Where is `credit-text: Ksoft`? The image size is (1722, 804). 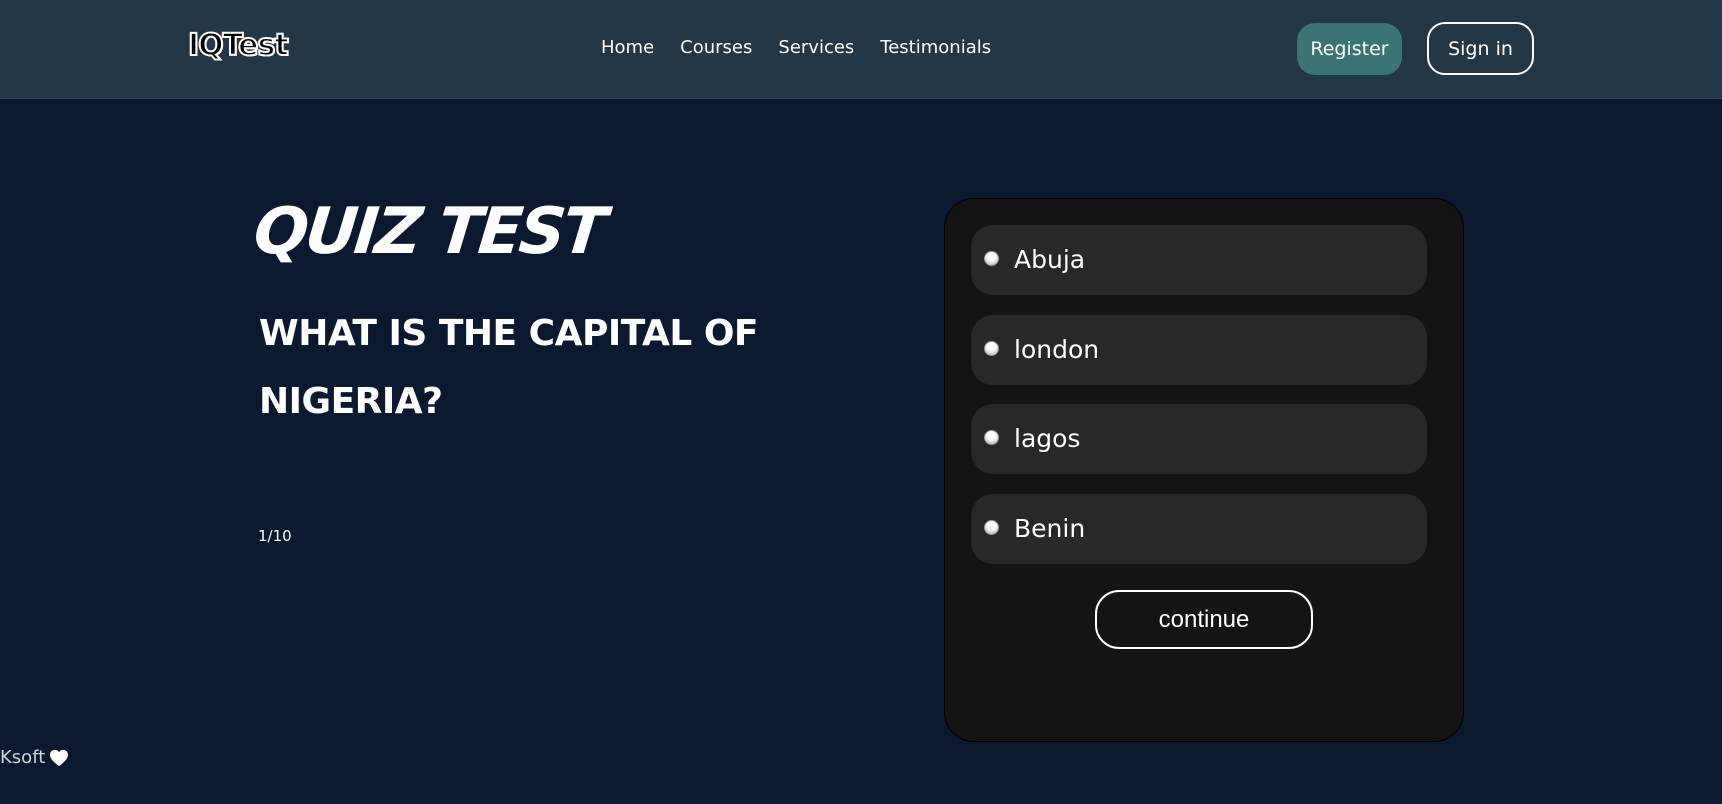 credit-text: Ksoft is located at coordinates (23, 757).